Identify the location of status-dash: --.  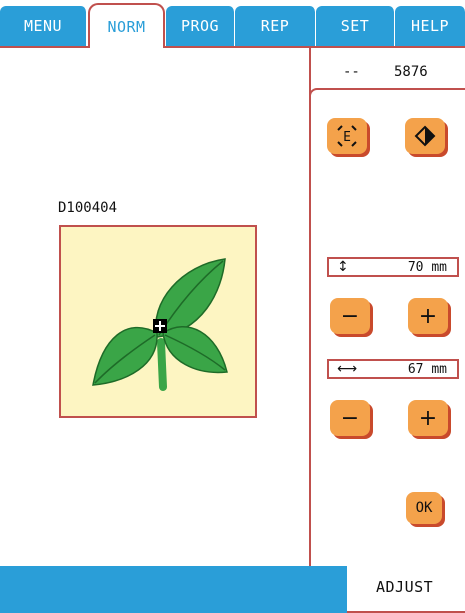
(351, 72).